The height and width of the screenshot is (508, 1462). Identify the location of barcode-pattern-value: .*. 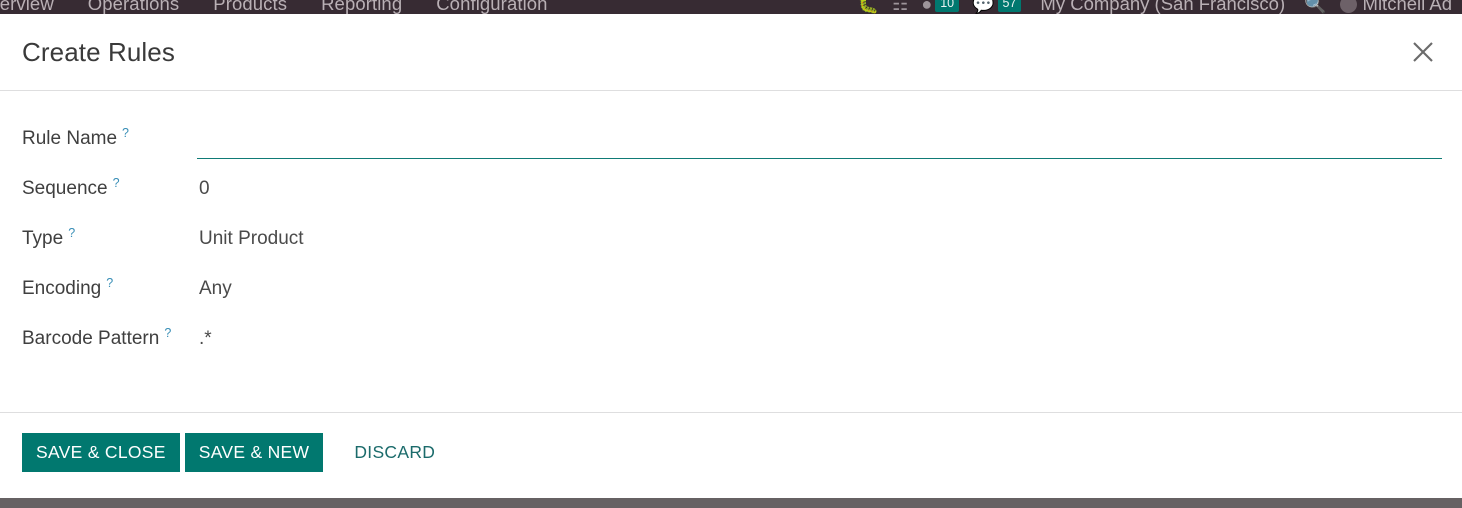
(205, 338).